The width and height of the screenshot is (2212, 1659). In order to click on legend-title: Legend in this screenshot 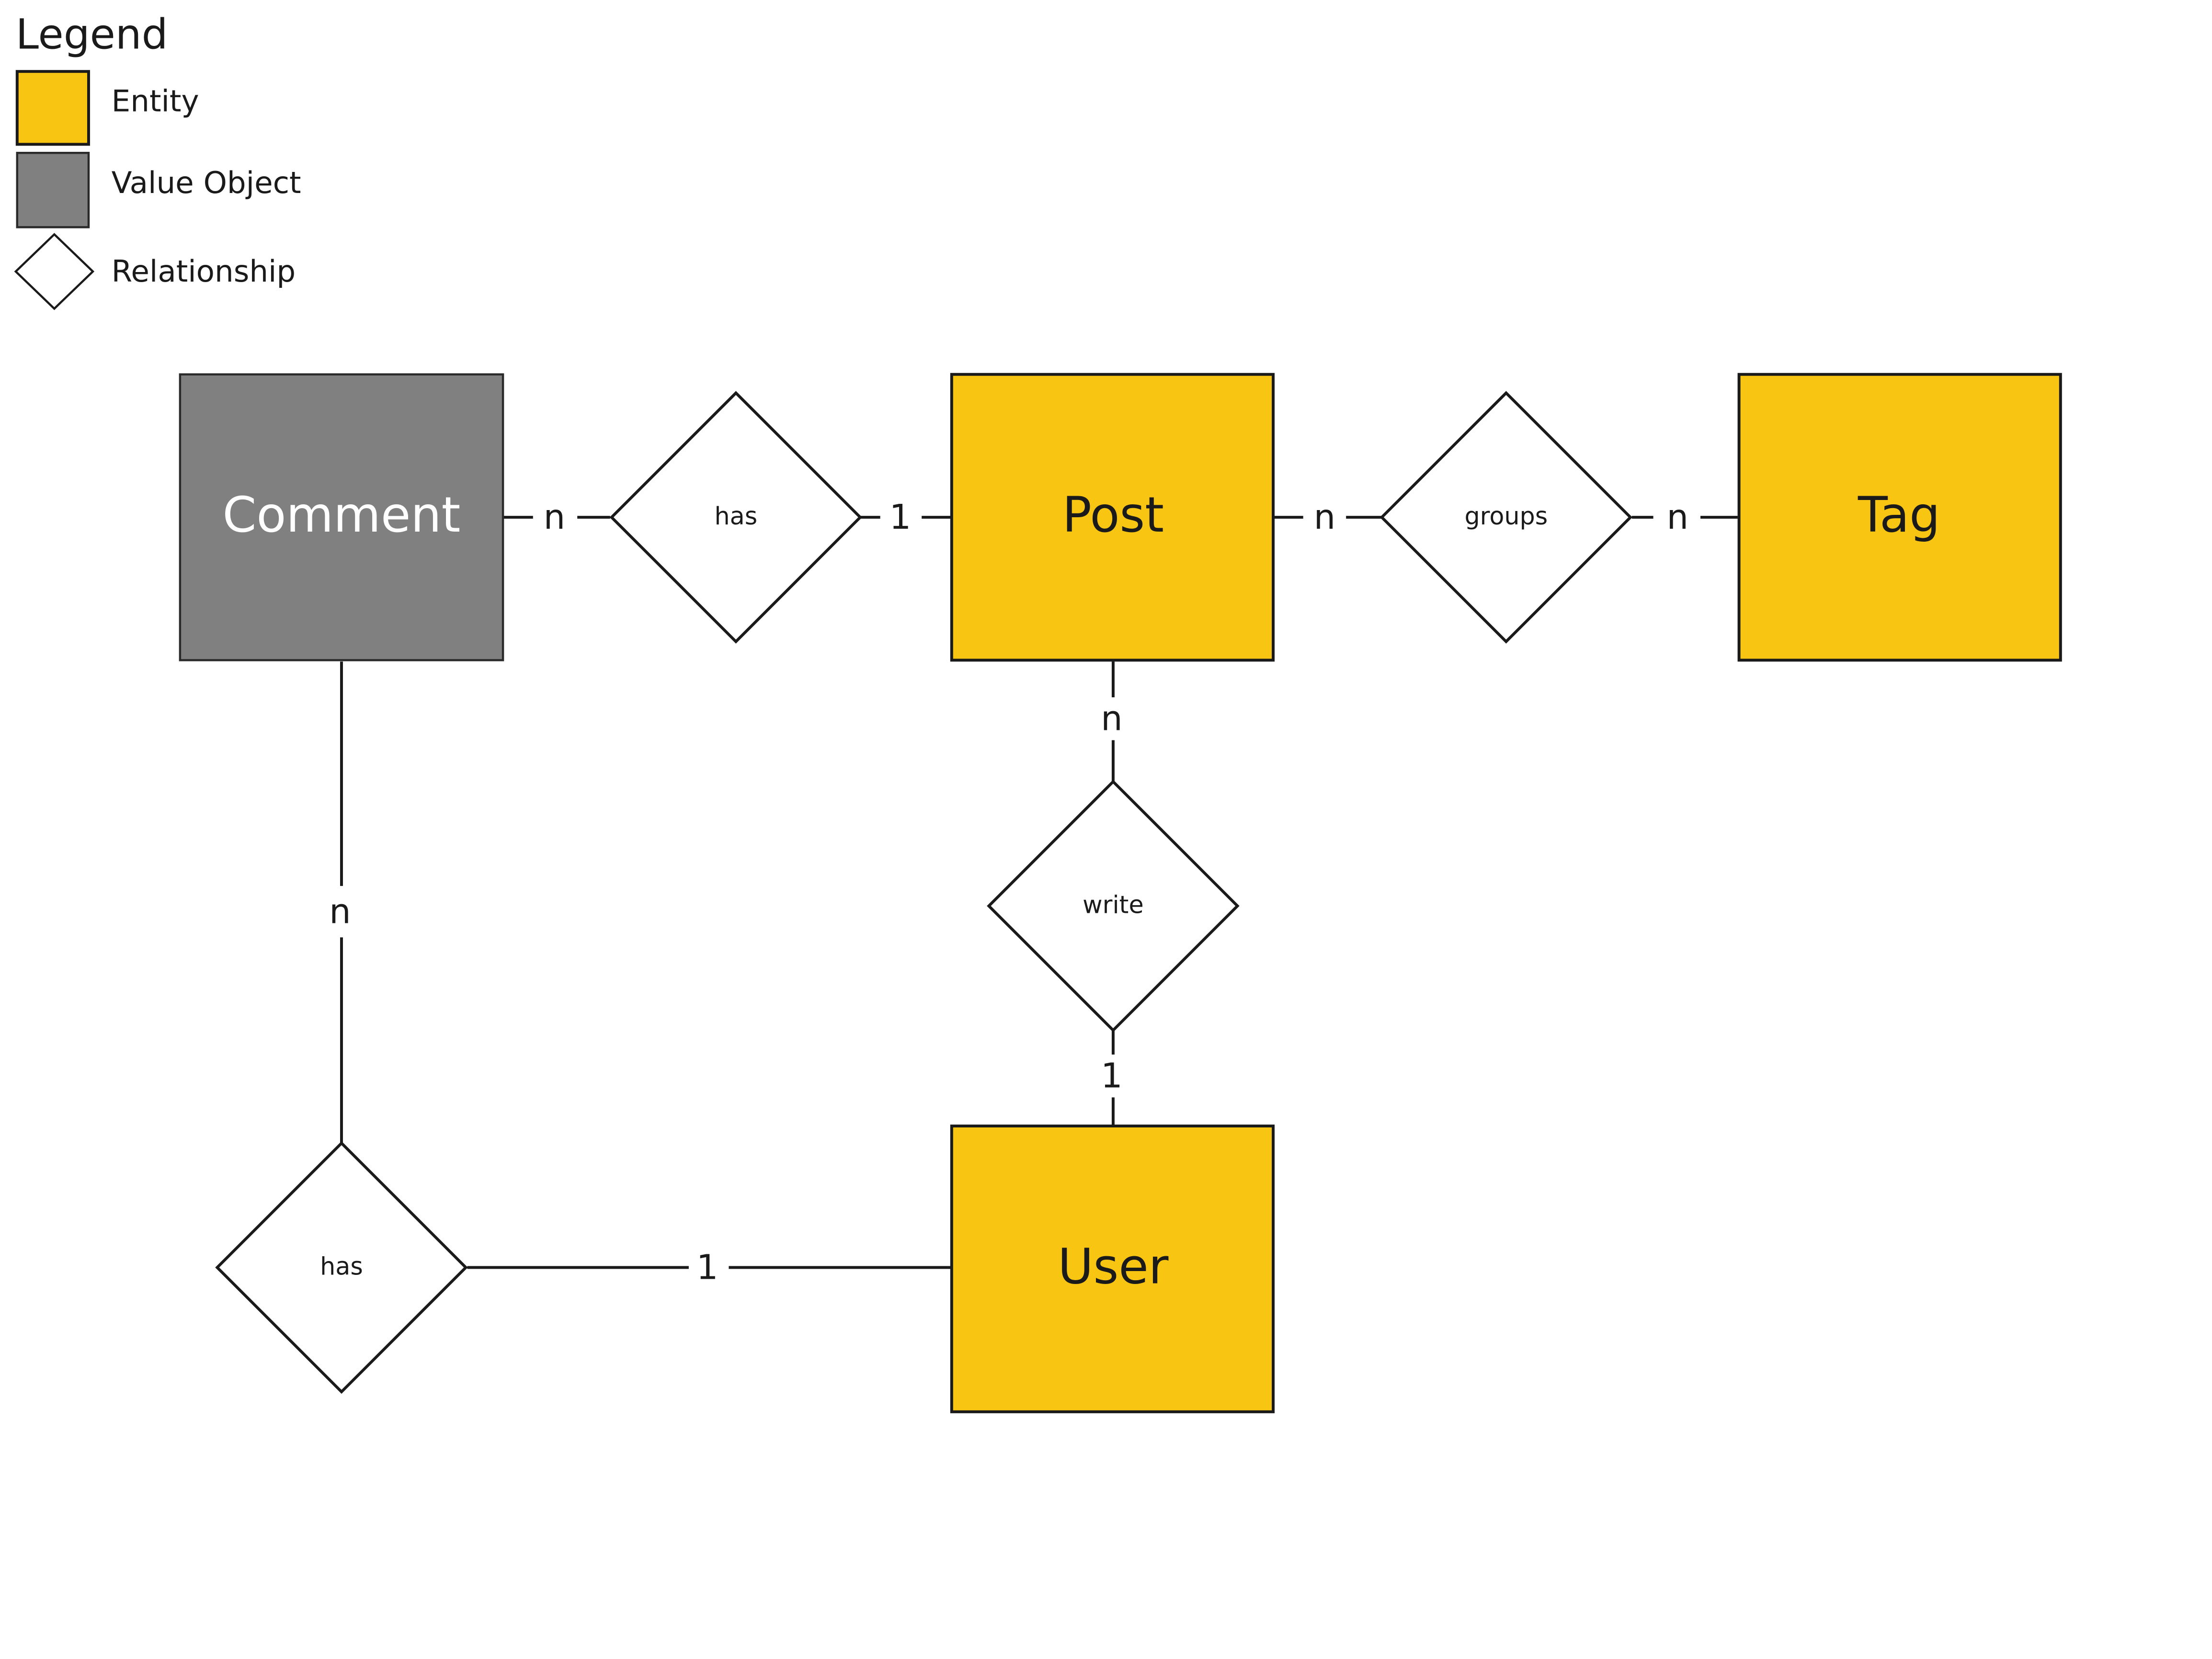, I will do `click(92, 34)`.